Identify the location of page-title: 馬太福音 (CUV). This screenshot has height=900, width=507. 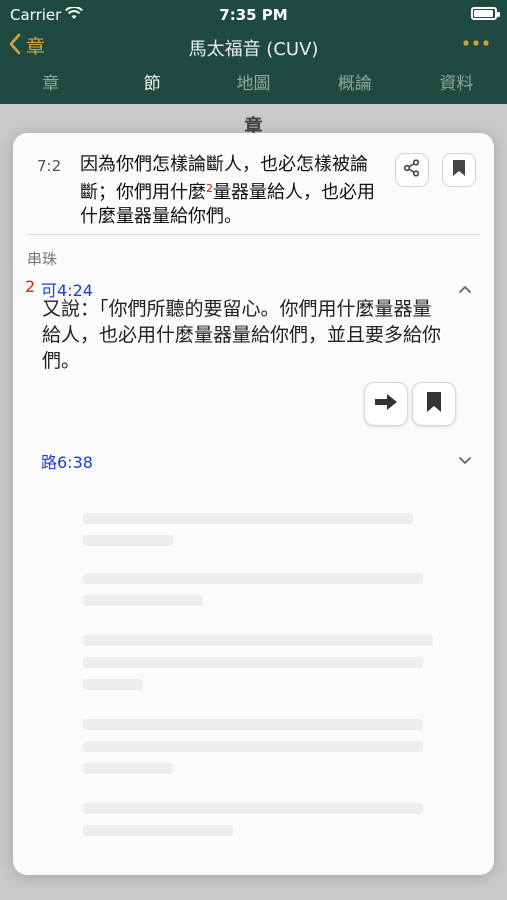
(253, 49).